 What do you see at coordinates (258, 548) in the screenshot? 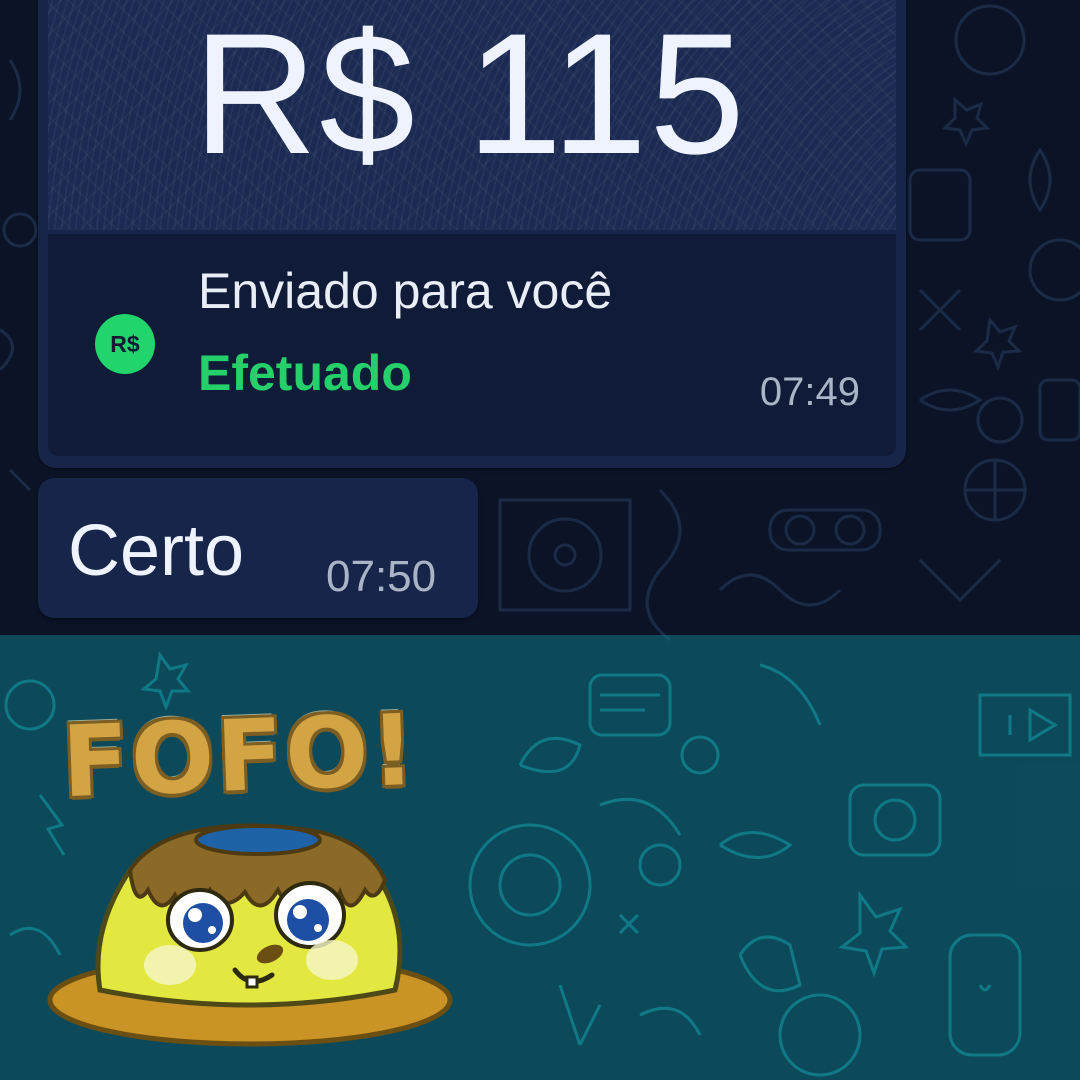
I see `text-message-bubble: Certo 07:50` at bounding box center [258, 548].